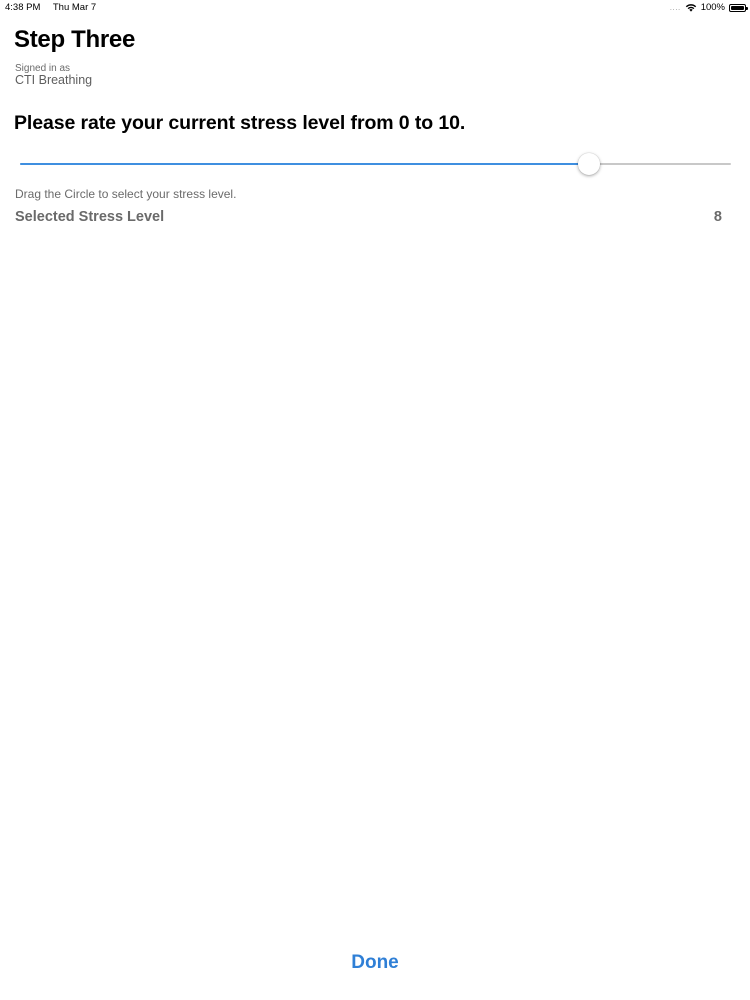 The image size is (750, 1000). Describe the element at coordinates (54, 80) in the screenshot. I see `signed-in-user: CTI Breathing` at that location.